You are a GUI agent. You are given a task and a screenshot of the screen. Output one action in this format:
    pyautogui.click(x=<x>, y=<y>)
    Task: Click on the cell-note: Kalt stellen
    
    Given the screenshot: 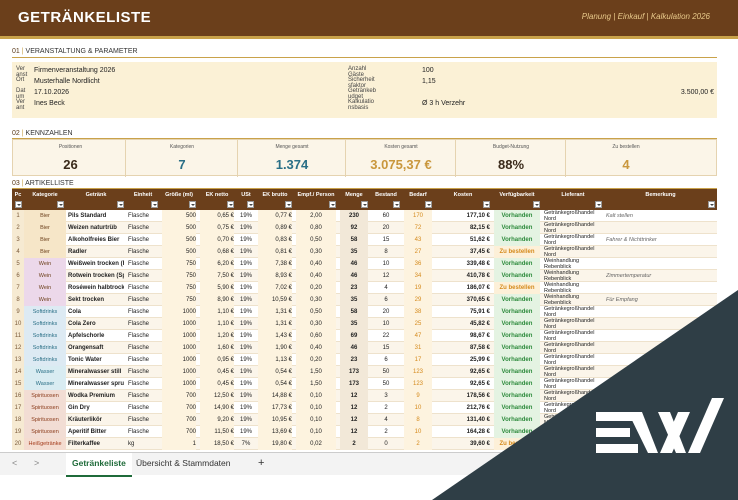 What is the action you would take?
    pyautogui.click(x=660, y=216)
    